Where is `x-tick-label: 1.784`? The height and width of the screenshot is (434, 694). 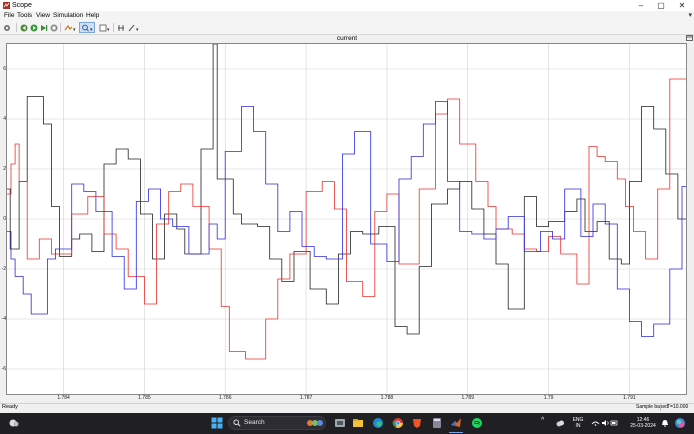
x-tick-label: 1.784 is located at coordinates (63, 398).